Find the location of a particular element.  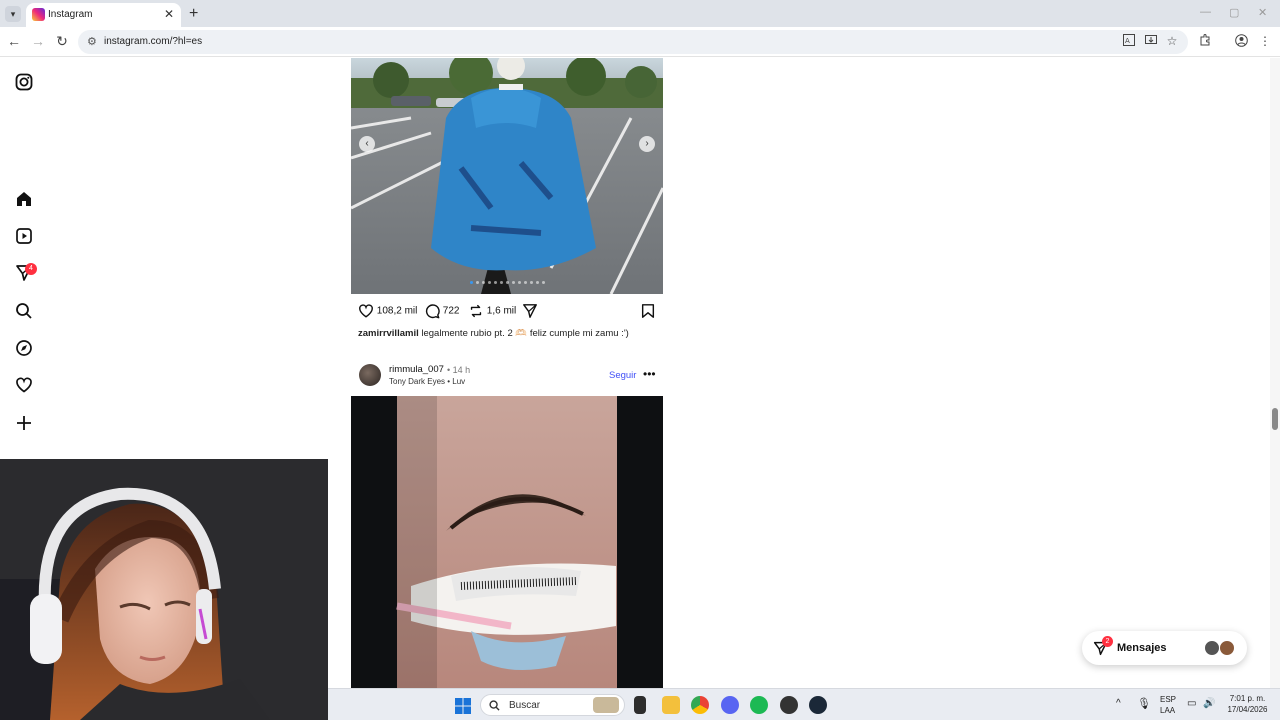

new-tab-button: + is located at coordinates (193, 14).